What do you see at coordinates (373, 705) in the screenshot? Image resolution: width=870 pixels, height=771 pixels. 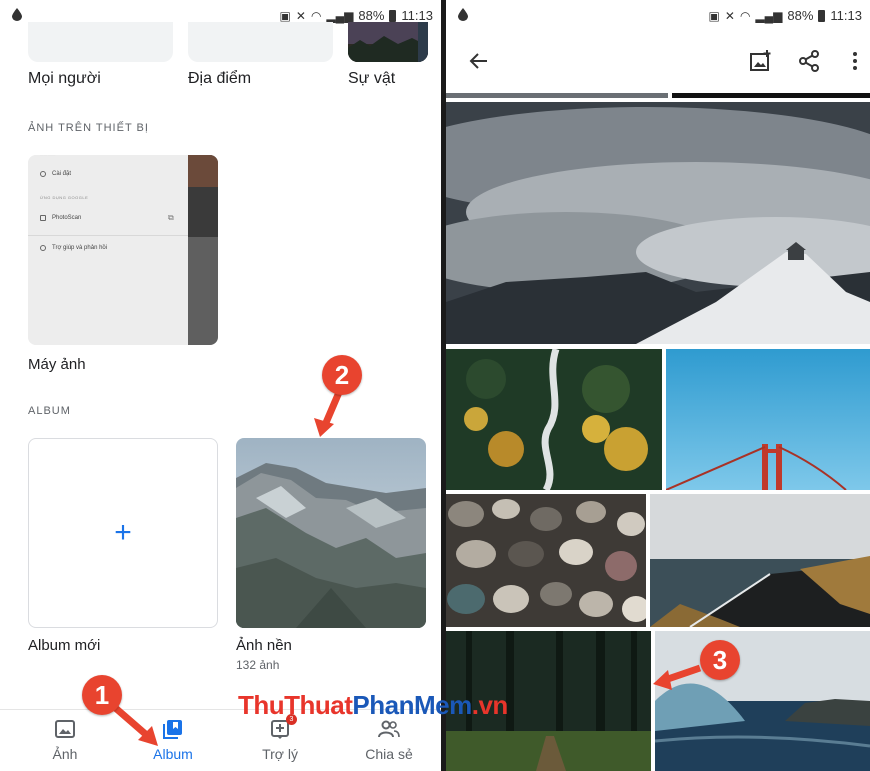 I see `watermark: ThuThuatPhanMem.vn` at bounding box center [373, 705].